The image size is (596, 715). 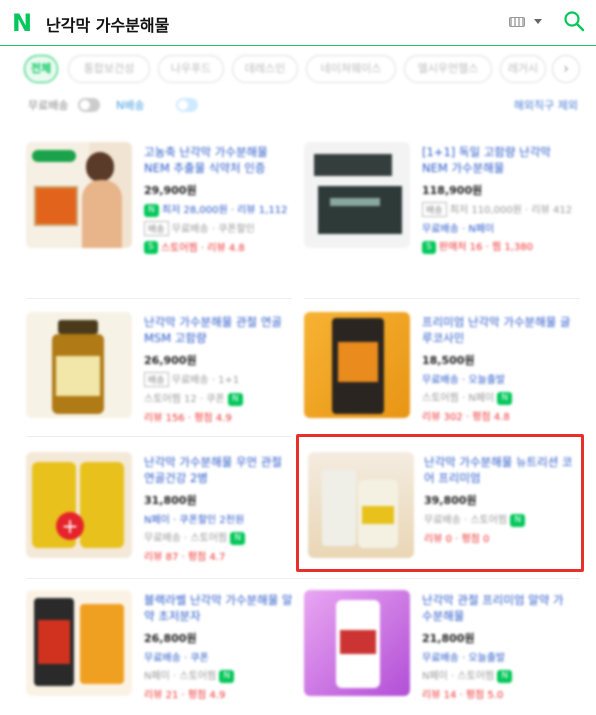 What do you see at coordinates (463, 695) in the screenshot?
I see `product-meta: 리뷰 14 · 평점 5.0` at bounding box center [463, 695].